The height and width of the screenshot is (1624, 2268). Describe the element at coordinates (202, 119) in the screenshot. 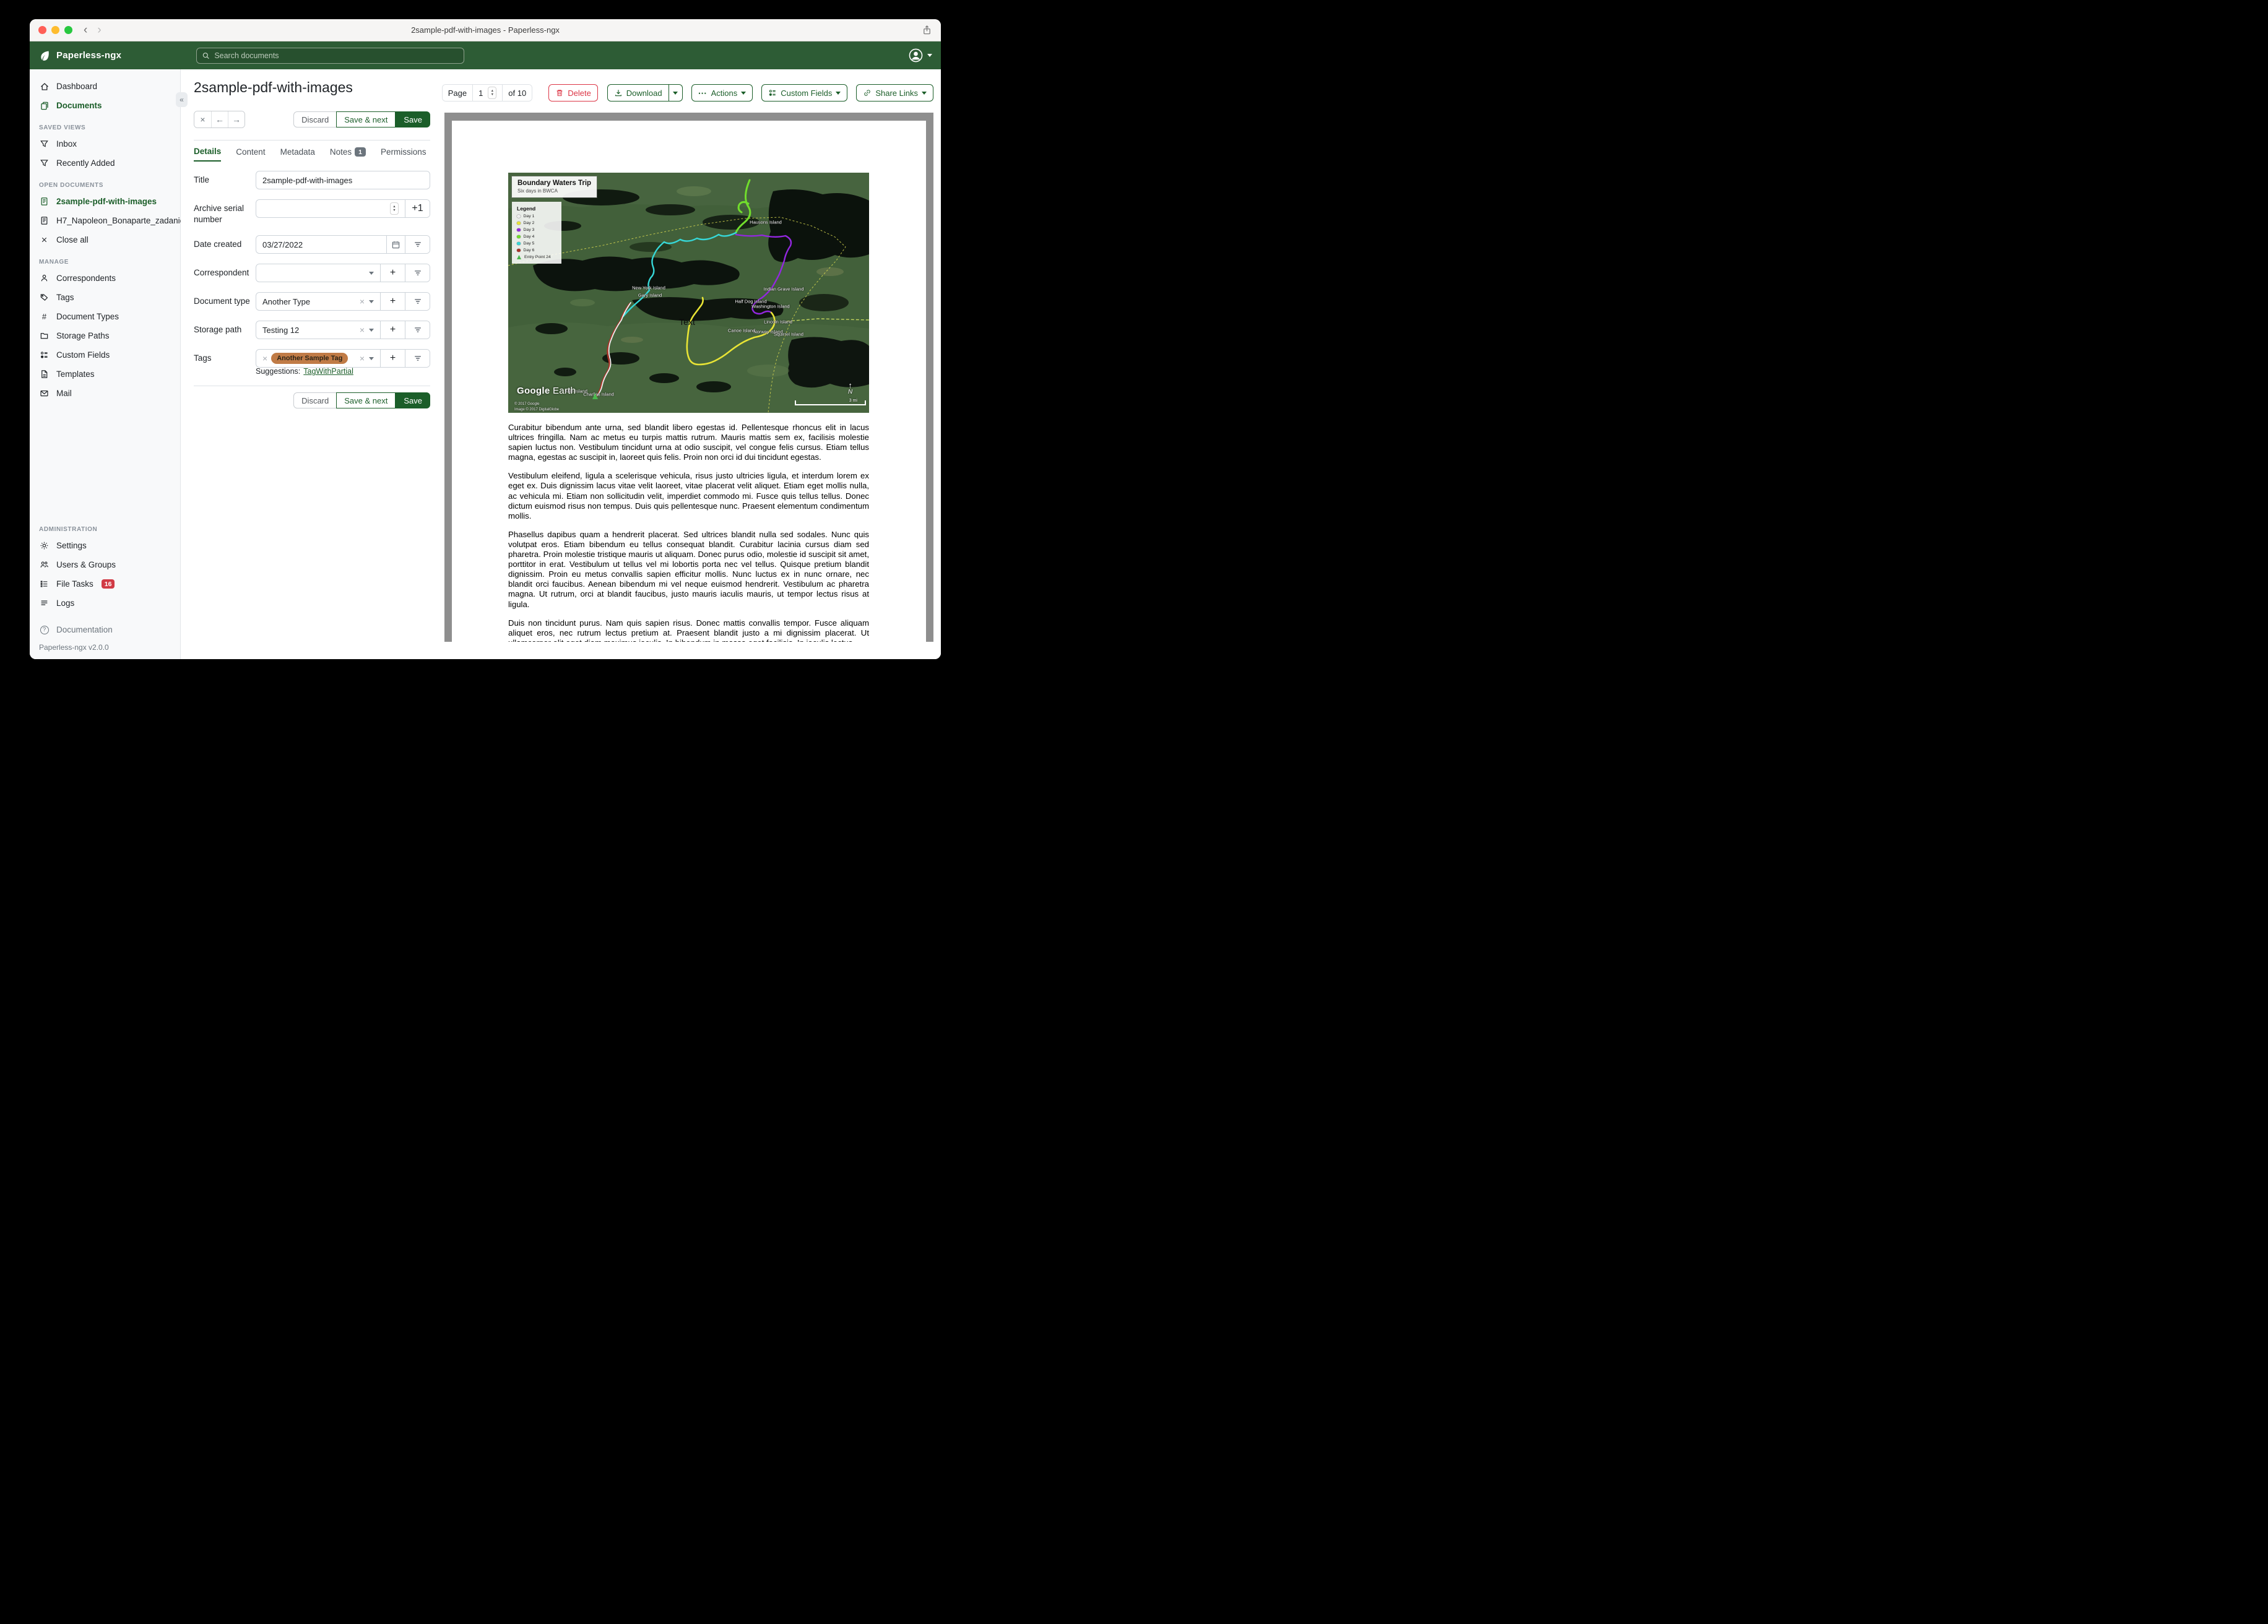

I see `close-doc-button: ×` at that location.